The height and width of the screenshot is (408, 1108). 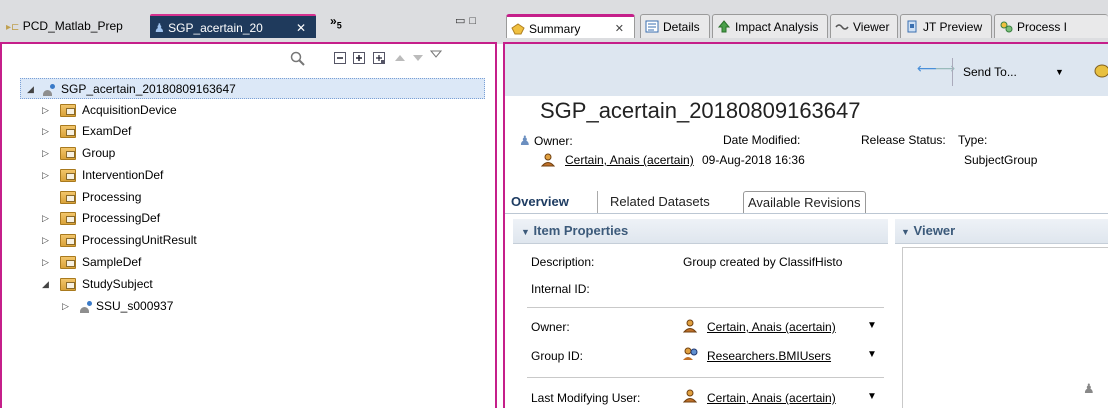 What do you see at coordinates (763, 262) in the screenshot?
I see `description-value: Group created by ClassifHisto` at bounding box center [763, 262].